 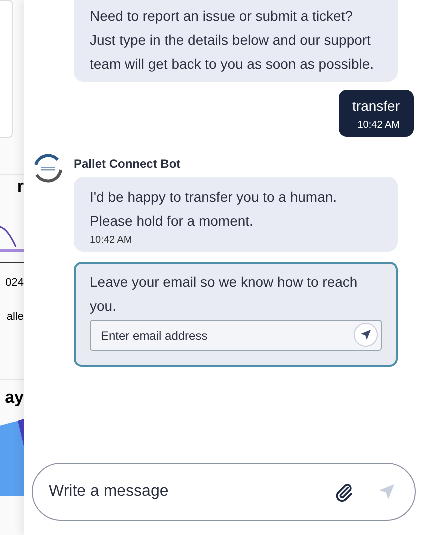 I want to click on message-field: Write a message, so click(x=224, y=492).